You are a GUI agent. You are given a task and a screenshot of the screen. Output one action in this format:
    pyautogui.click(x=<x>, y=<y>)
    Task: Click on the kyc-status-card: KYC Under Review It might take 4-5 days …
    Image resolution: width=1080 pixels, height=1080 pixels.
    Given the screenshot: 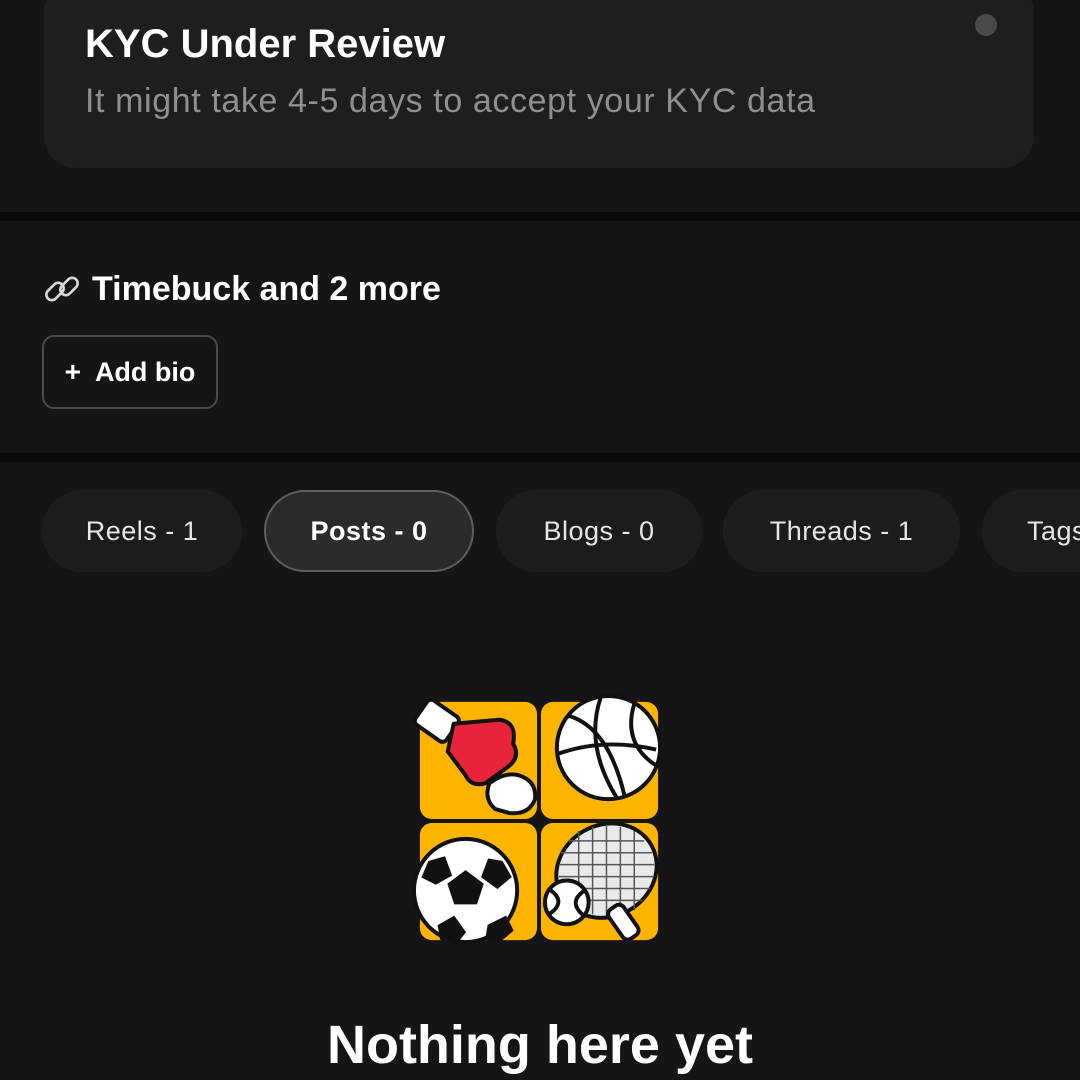 What is the action you would take?
    pyautogui.click(x=539, y=84)
    